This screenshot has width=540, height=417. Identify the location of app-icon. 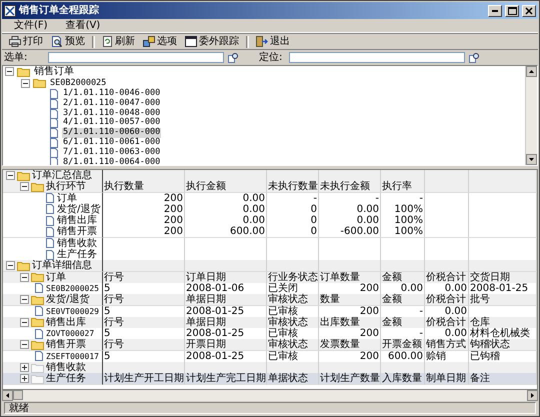
(10, 10).